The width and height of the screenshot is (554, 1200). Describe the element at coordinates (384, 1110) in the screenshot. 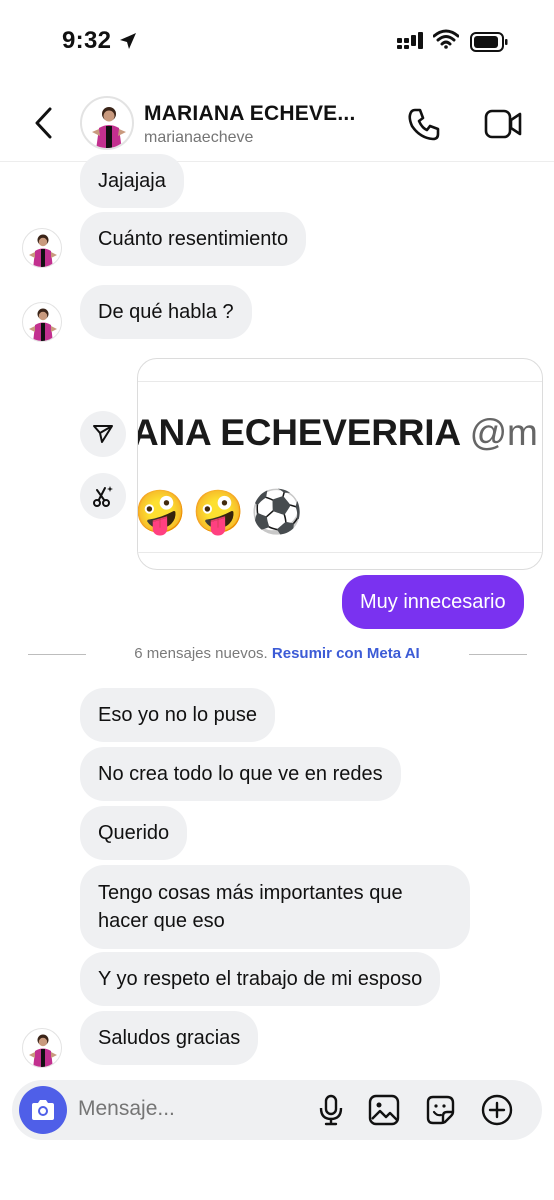

I see `gallery-icon` at that location.